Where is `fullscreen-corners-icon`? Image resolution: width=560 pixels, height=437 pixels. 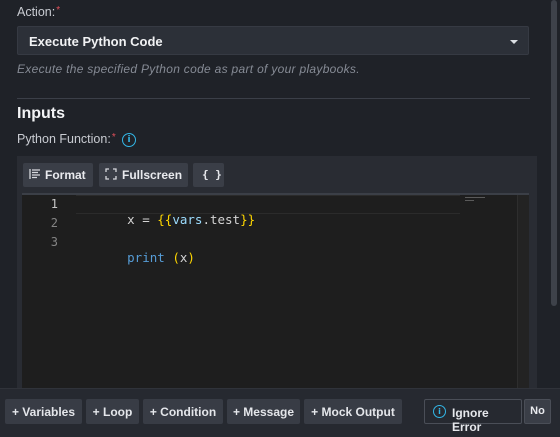
fullscreen-corners-icon is located at coordinates (111, 175).